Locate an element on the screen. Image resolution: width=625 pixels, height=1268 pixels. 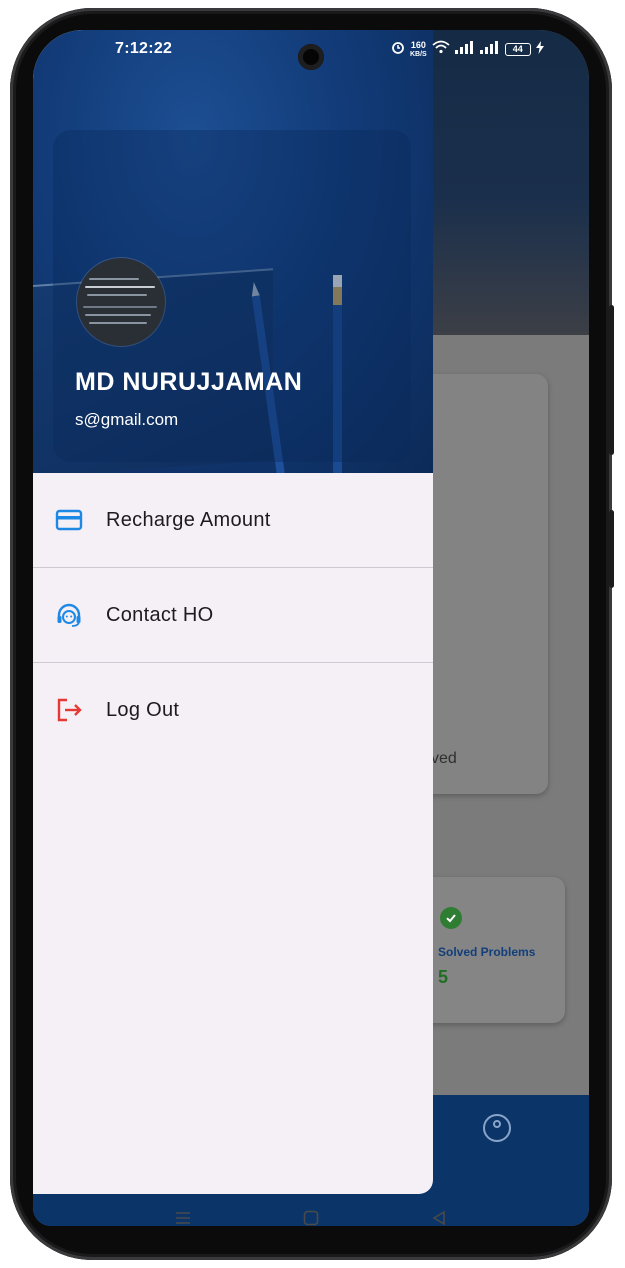
wifi-icon is located at coordinates (441, 49).